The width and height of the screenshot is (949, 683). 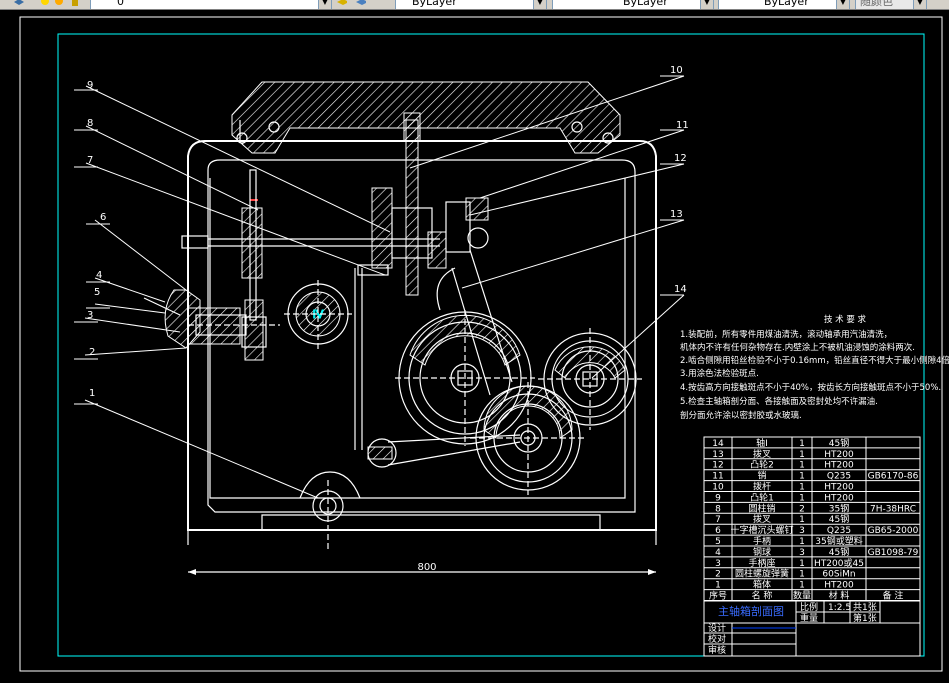 I want to click on properties-toolbar: 0 ▼ ByLayer ▼ ByLayer ▼ ByLayer ▼ 随颜色 ▼, so click(x=474, y=5).